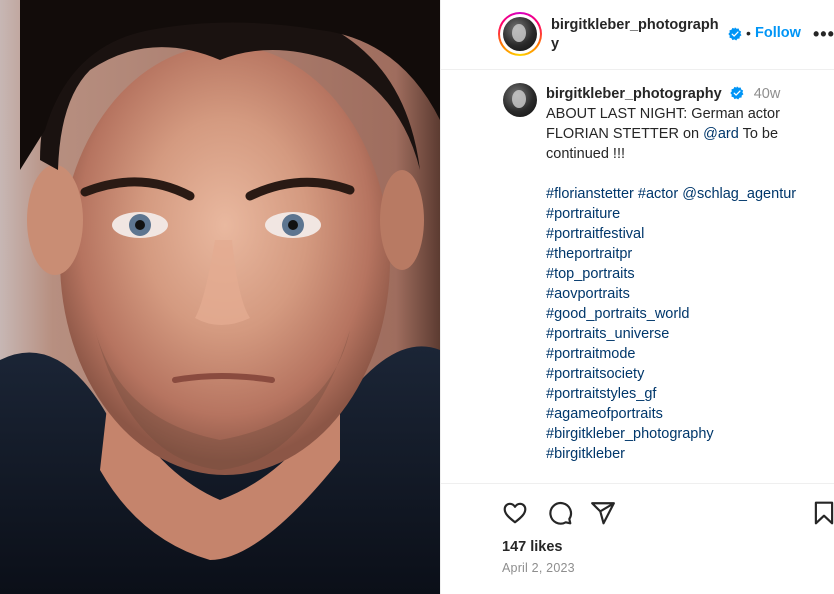 The height and width of the screenshot is (594, 834). Describe the element at coordinates (590, 194) in the screenshot. I see `hashtag-link: #florianstetter` at that location.